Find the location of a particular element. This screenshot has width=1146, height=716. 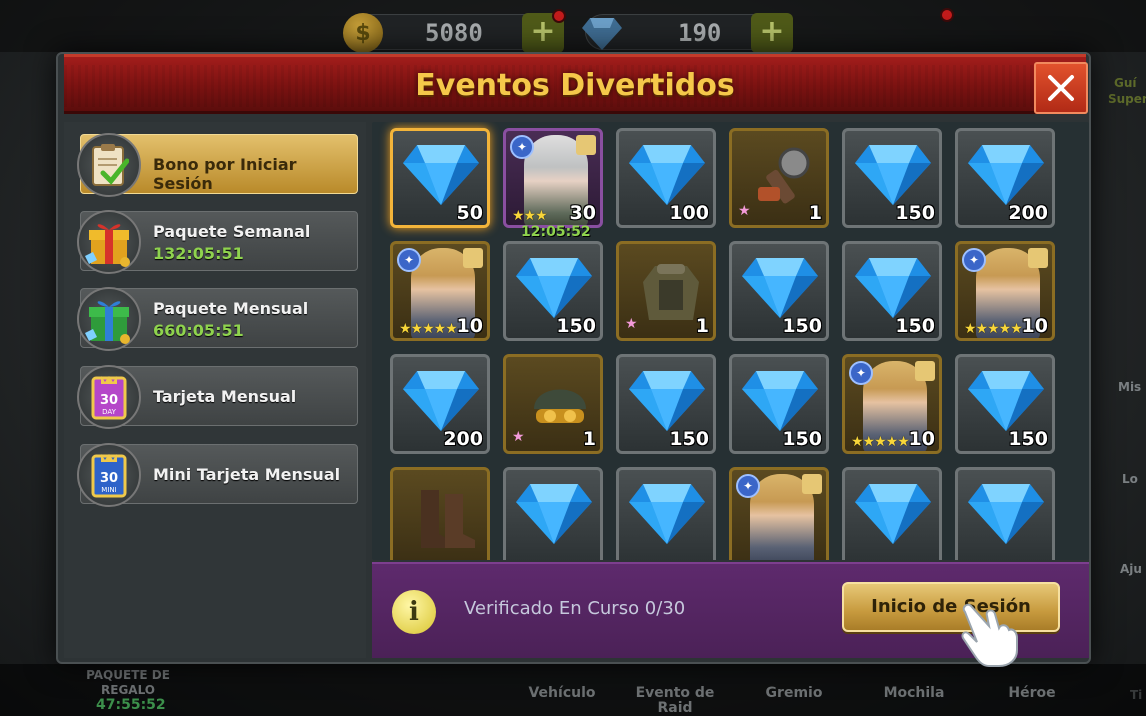

gift-package-timer: 47:55:52 is located at coordinates (131, 705).